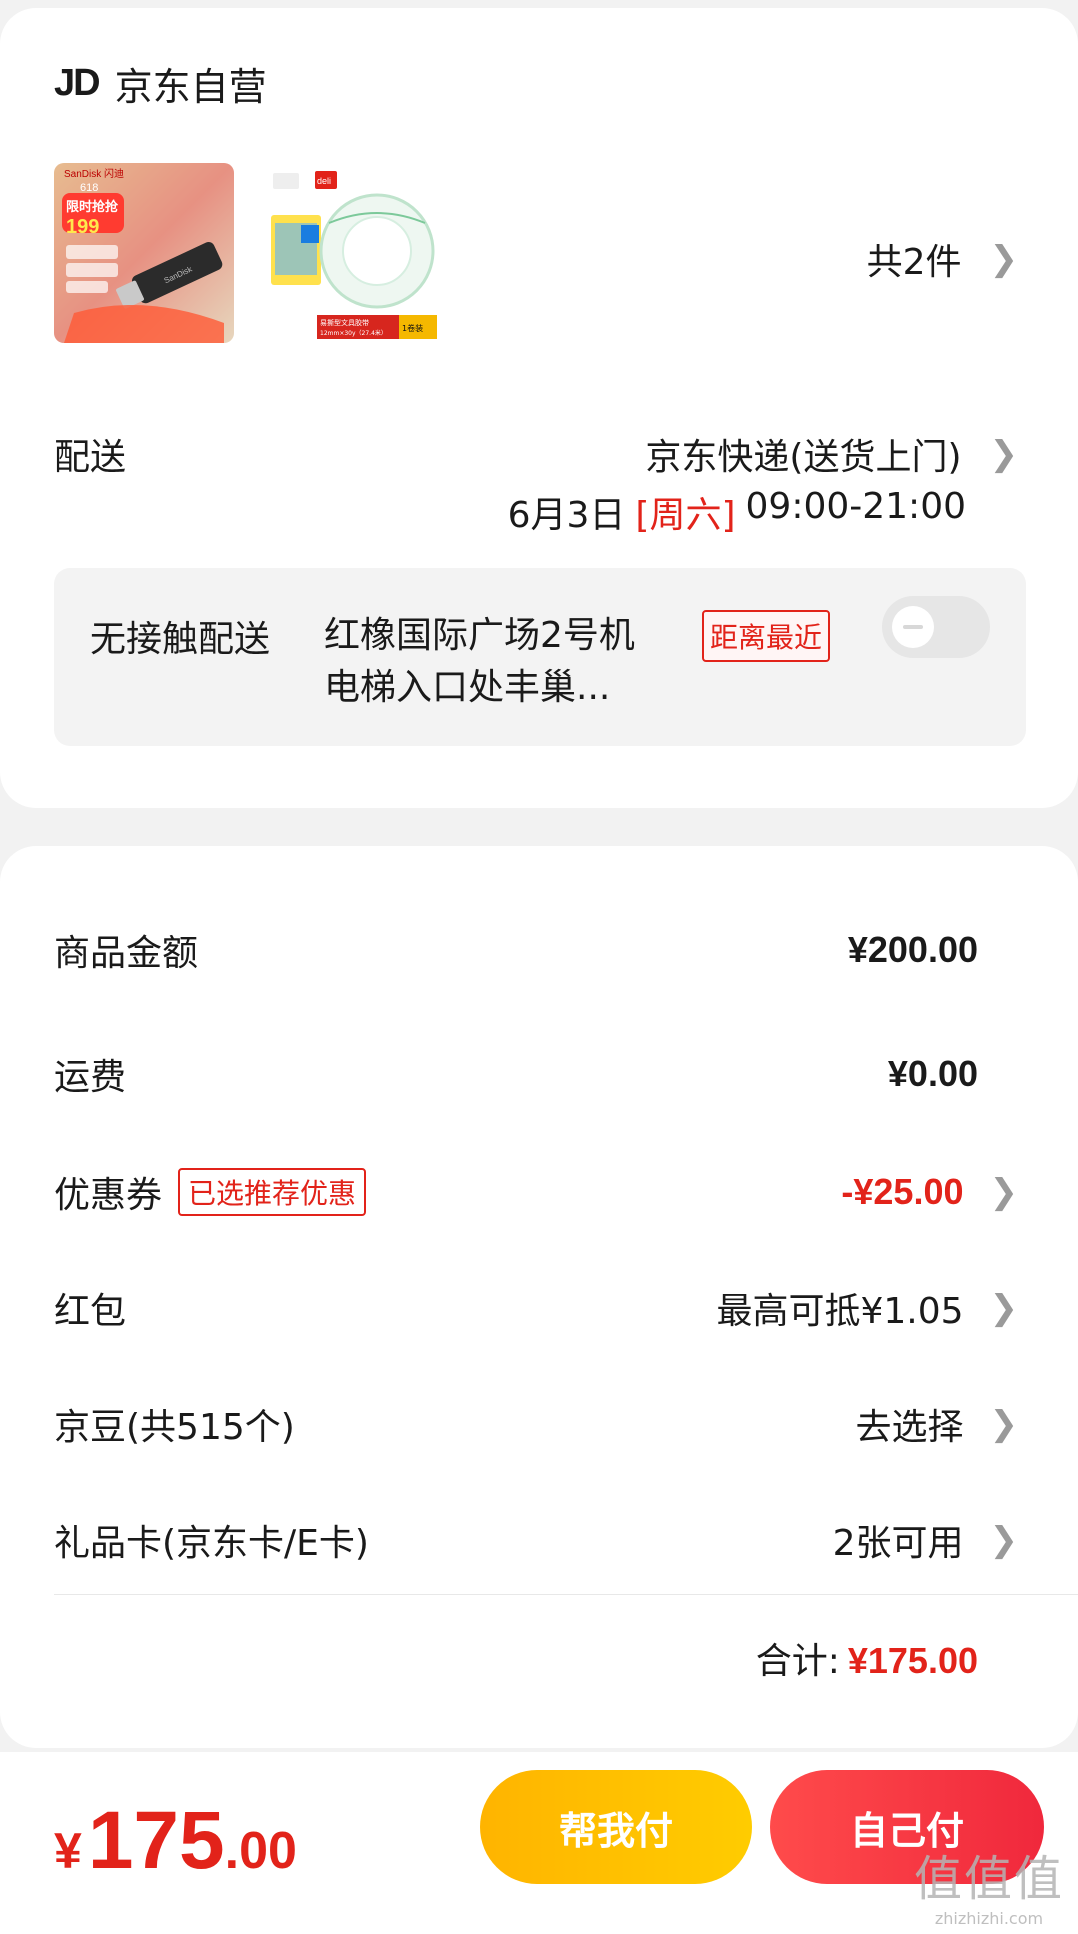  I want to click on red-packet-label: 红包, so click(90, 1311).